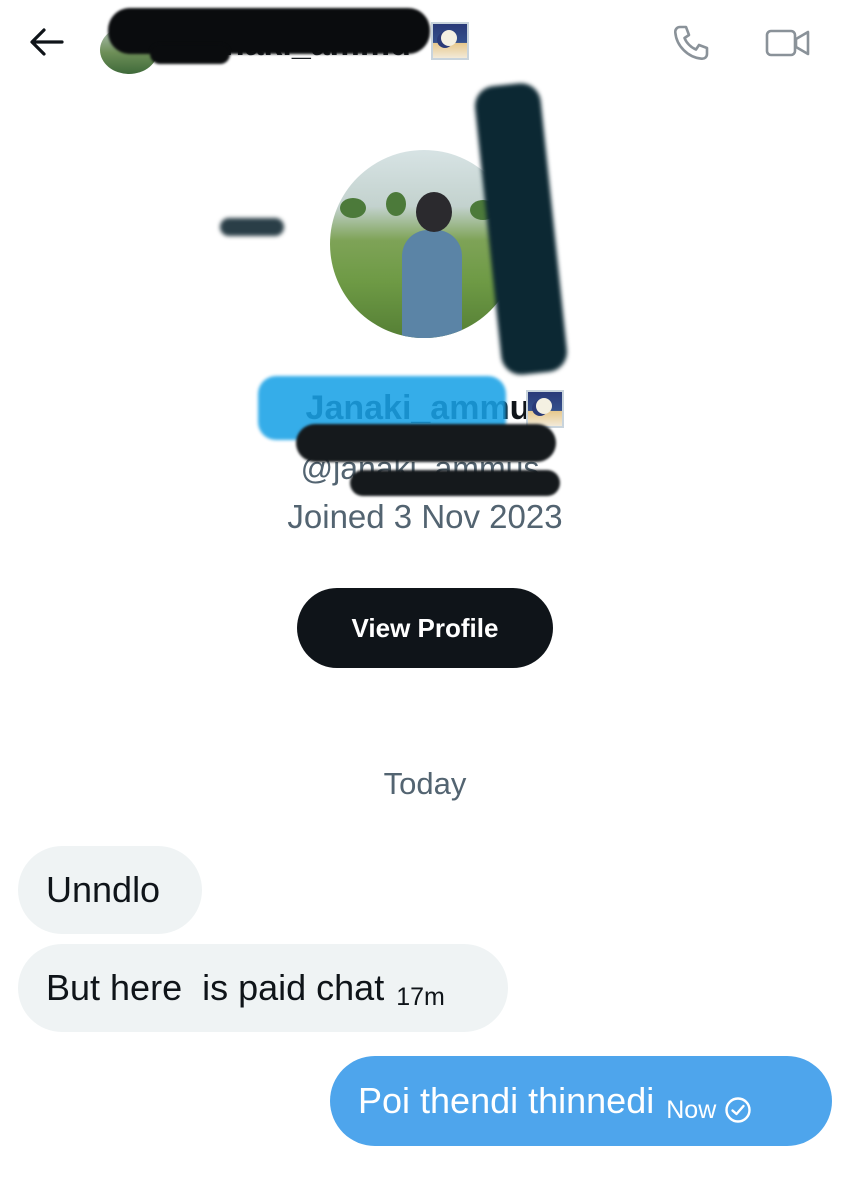  What do you see at coordinates (506, 1100) in the screenshot?
I see `message-text: Poi thendi thinnedi` at bounding box center [506, 1100].